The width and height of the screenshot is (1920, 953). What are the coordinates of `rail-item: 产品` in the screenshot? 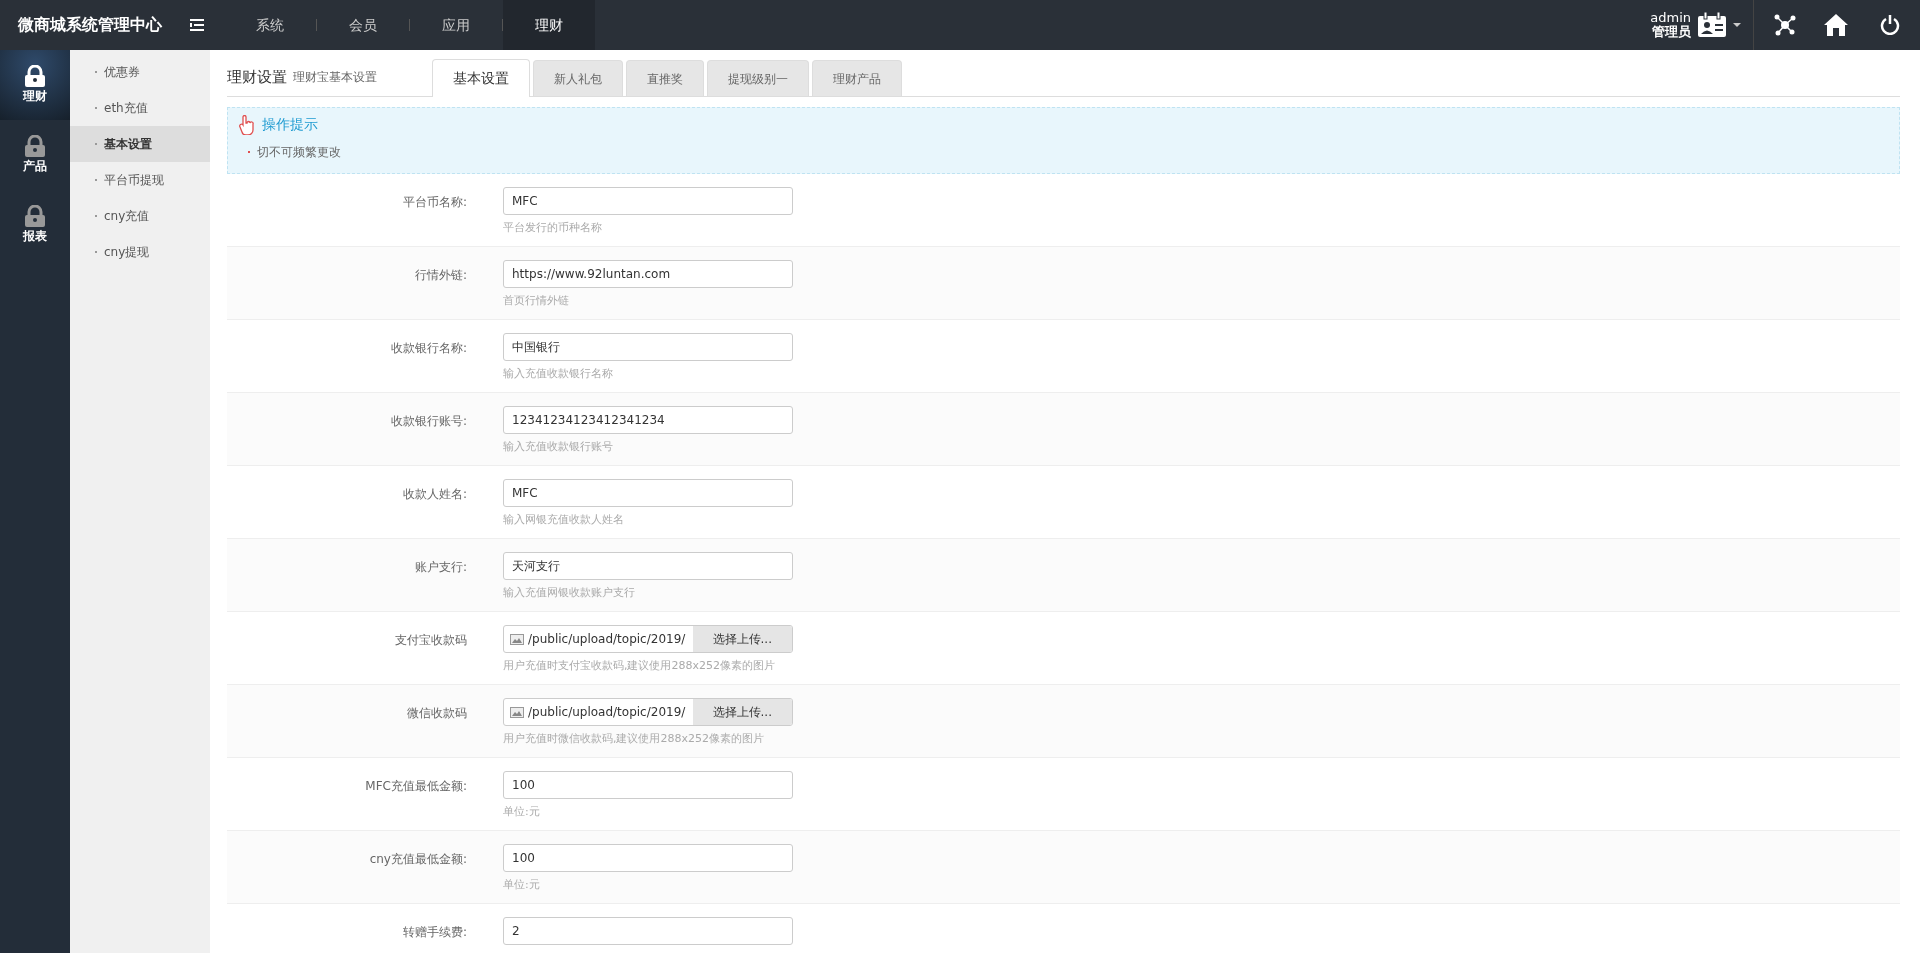 It's located at (35, 155).